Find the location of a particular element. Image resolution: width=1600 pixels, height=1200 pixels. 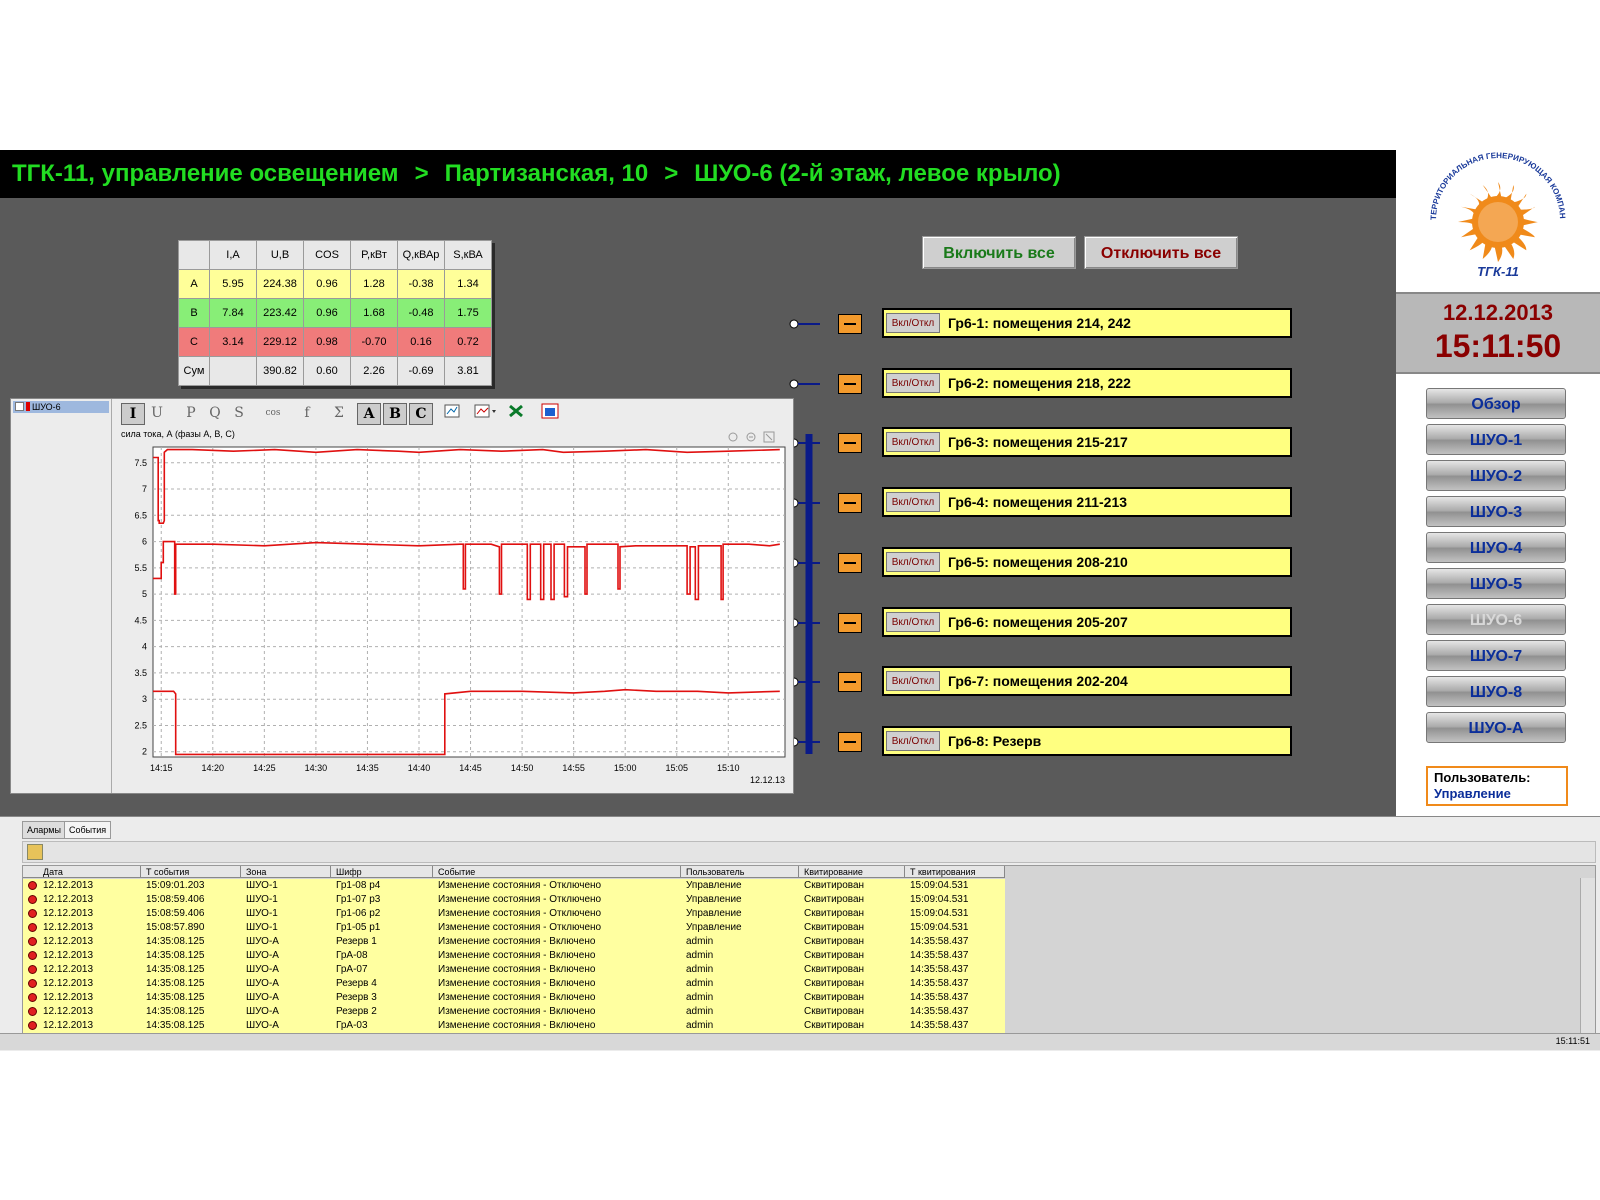

column-header: Квитирование is located at coordinates (852, 872).